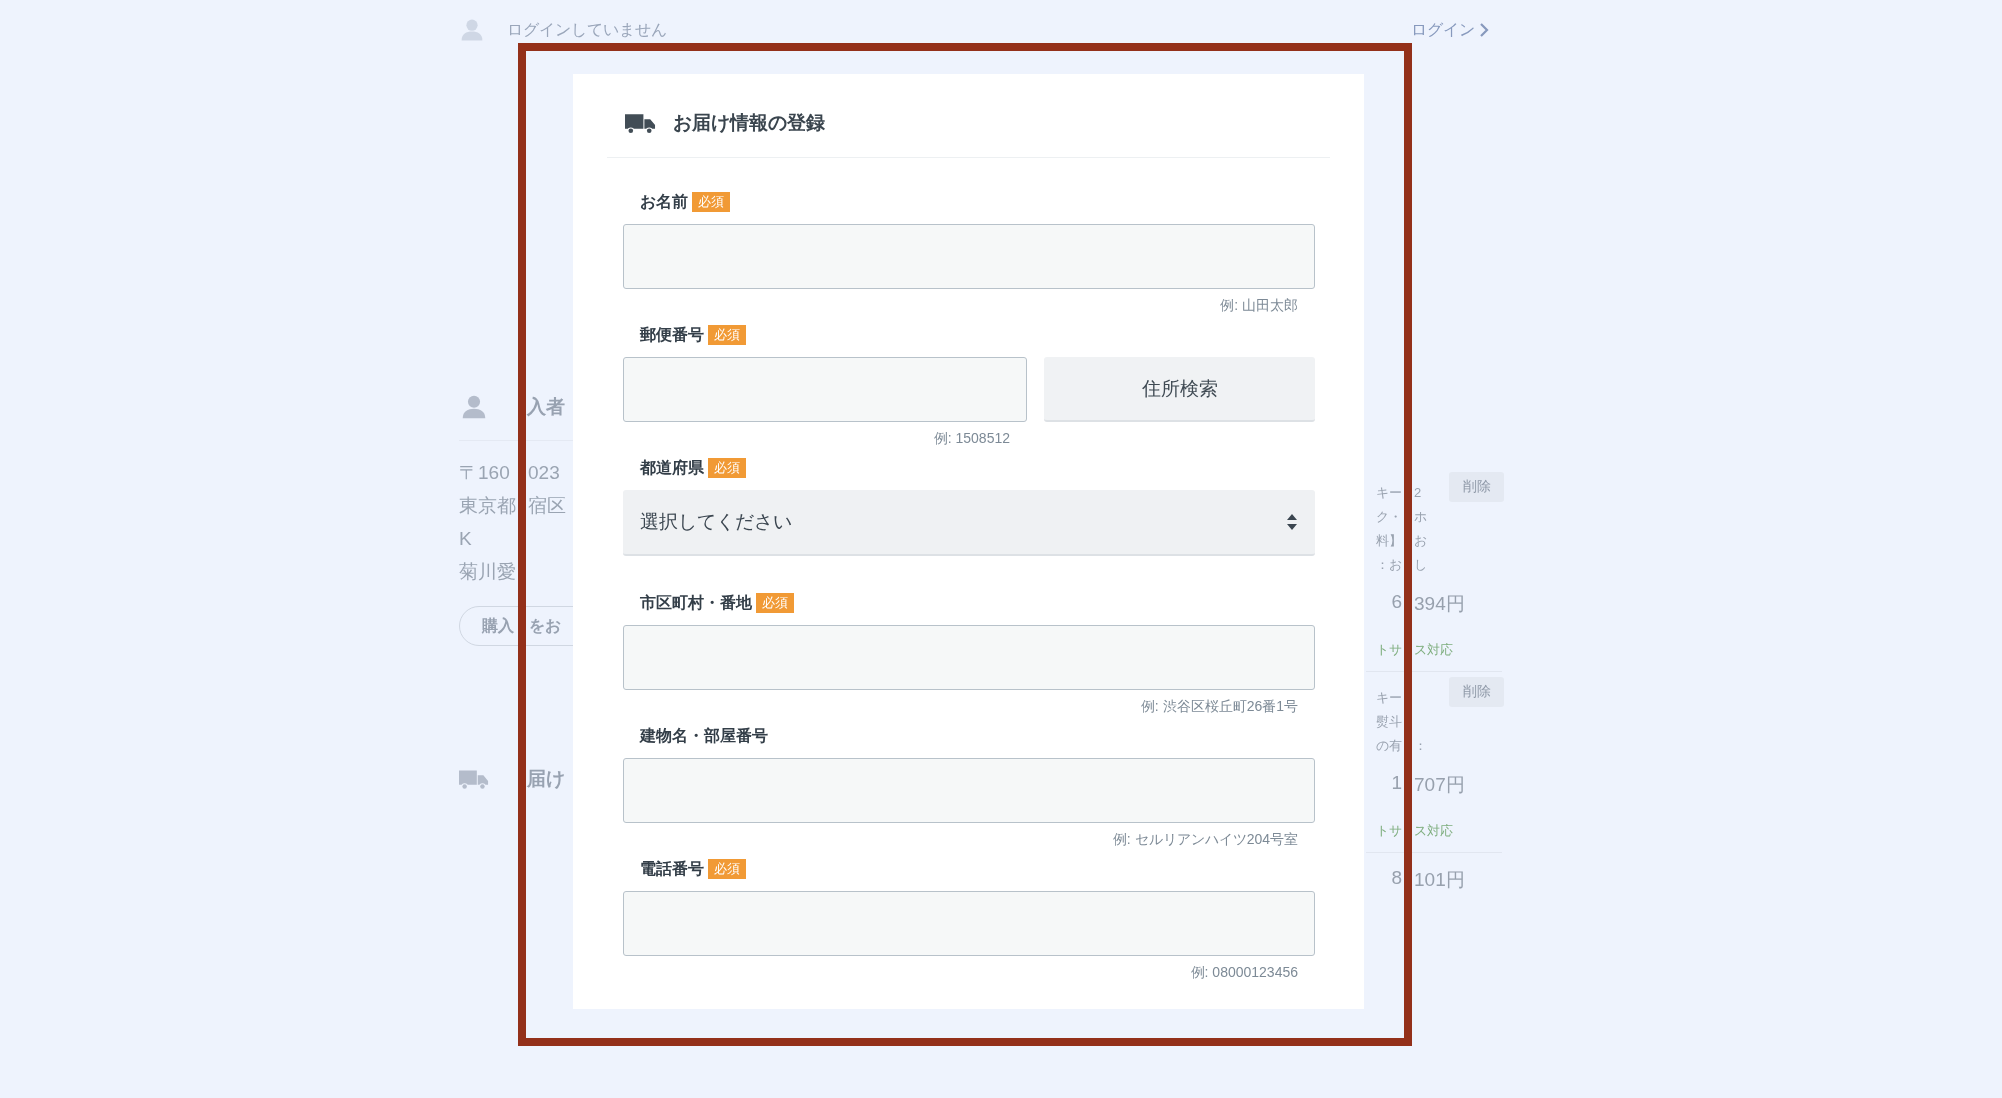  Describe the element at coordinates (672, 334) in the screenshot. I see `field-label: 郵便番号` at that location.